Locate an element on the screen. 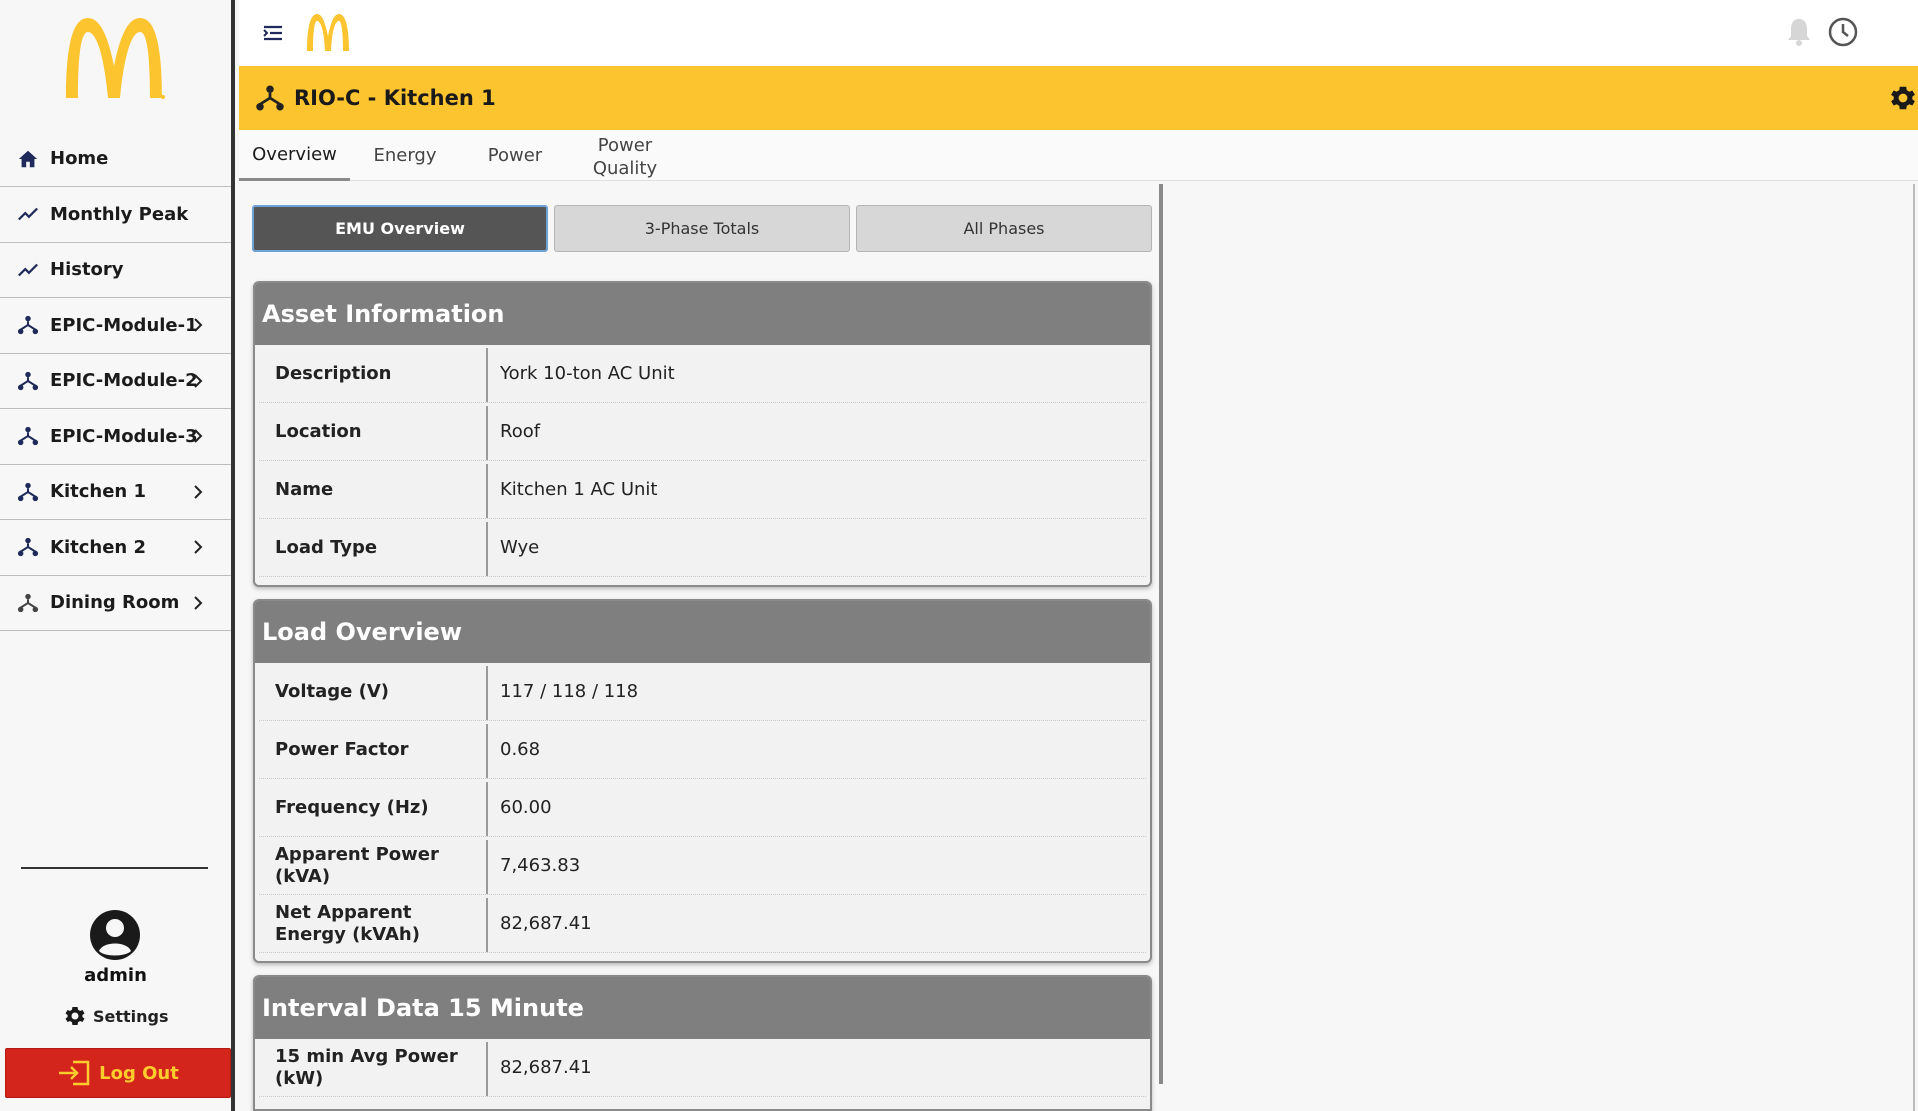 Image resolution: width=1918 pixels, height=1111 pixels. table-row: Location Roof is located at coordinates (702, 432).